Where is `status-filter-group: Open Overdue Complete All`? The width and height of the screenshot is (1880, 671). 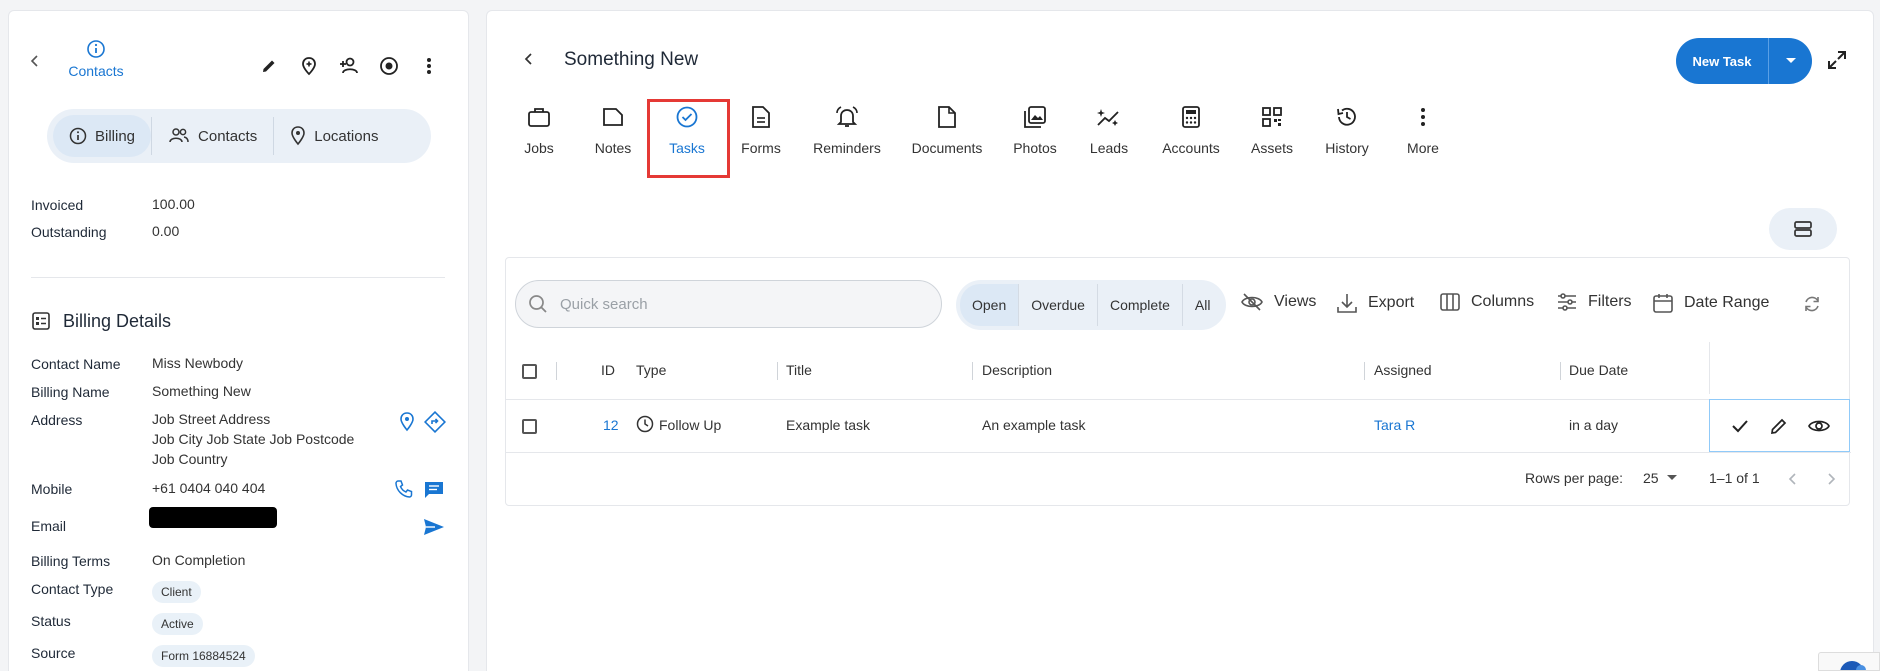
status-filter-group: Open Overdue Complete All is located at coordinates (1091, 305).